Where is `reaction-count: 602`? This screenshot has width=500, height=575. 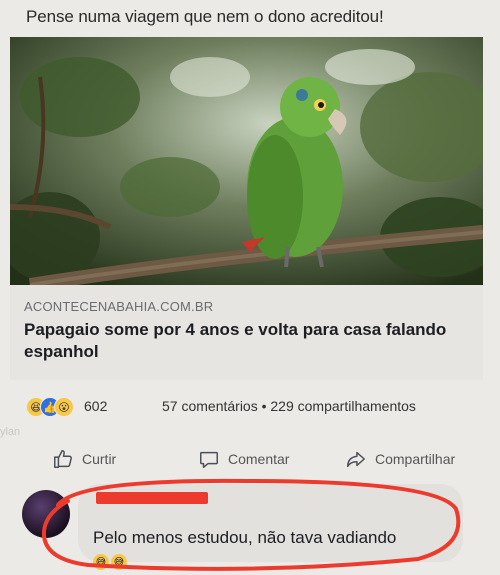 reaction-count: 602 is located at coordinates (95, 406).